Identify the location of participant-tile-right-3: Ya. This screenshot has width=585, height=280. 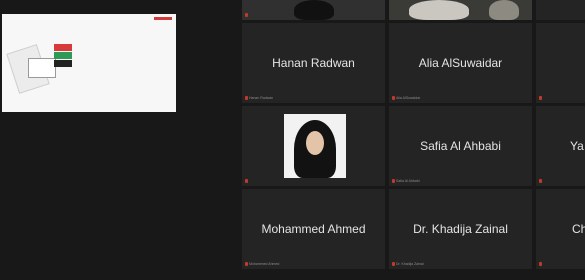
(560, 146).